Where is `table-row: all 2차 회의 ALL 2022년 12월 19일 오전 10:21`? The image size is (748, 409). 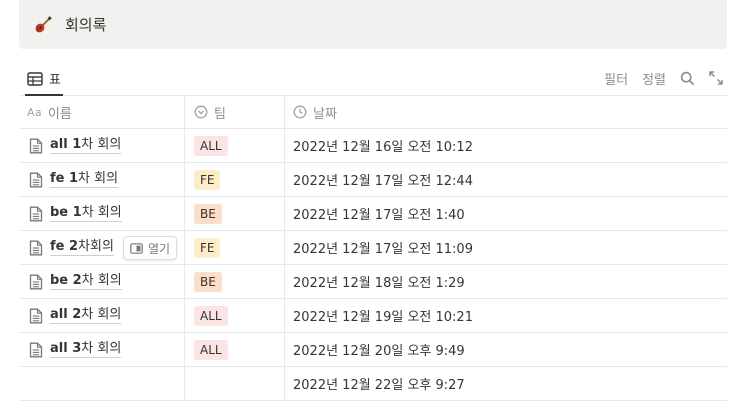
table-row: all 2차 회의 ALL 2022년 12월 19일 오전 10:21 is located at coordinates (373, 316).